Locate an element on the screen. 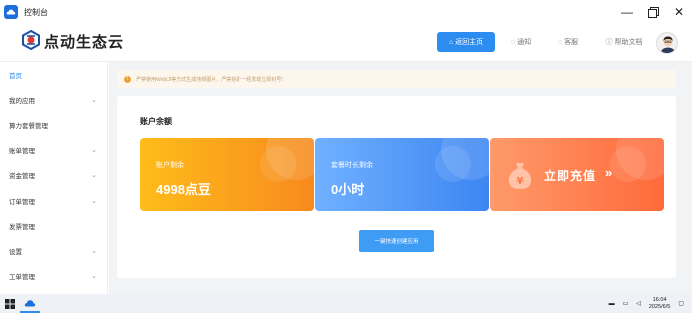 The image size is (692, 313). money-bag-icon: ¥ is located at coordinates (520, 175).